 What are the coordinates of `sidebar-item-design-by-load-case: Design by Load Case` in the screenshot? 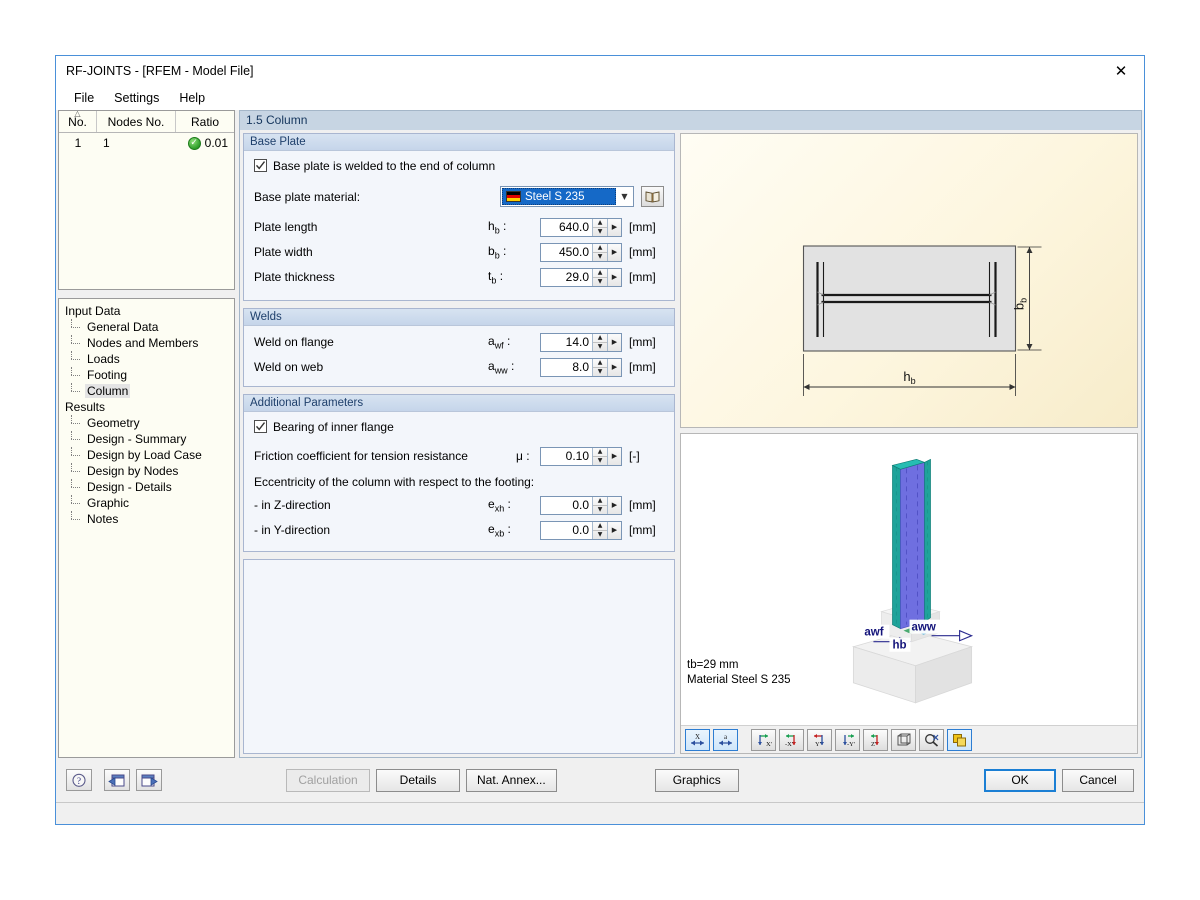 It's located at (151, 455).